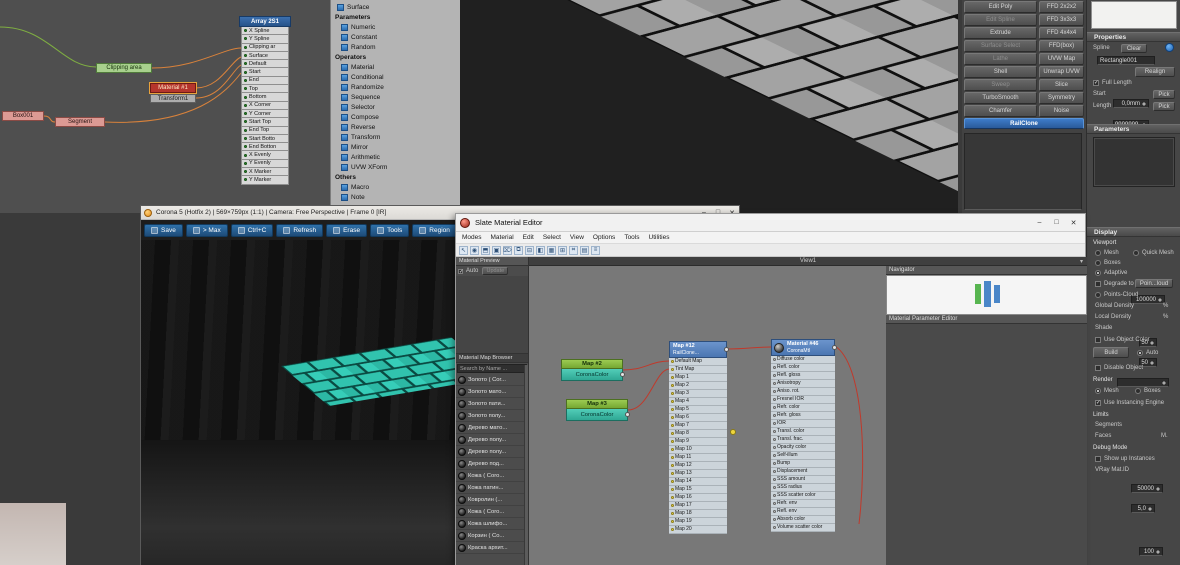 Image resolution: width=1180 pixels, height=565 pixels. I want to click on map3-node-header: Map #3, so click(597, 404).